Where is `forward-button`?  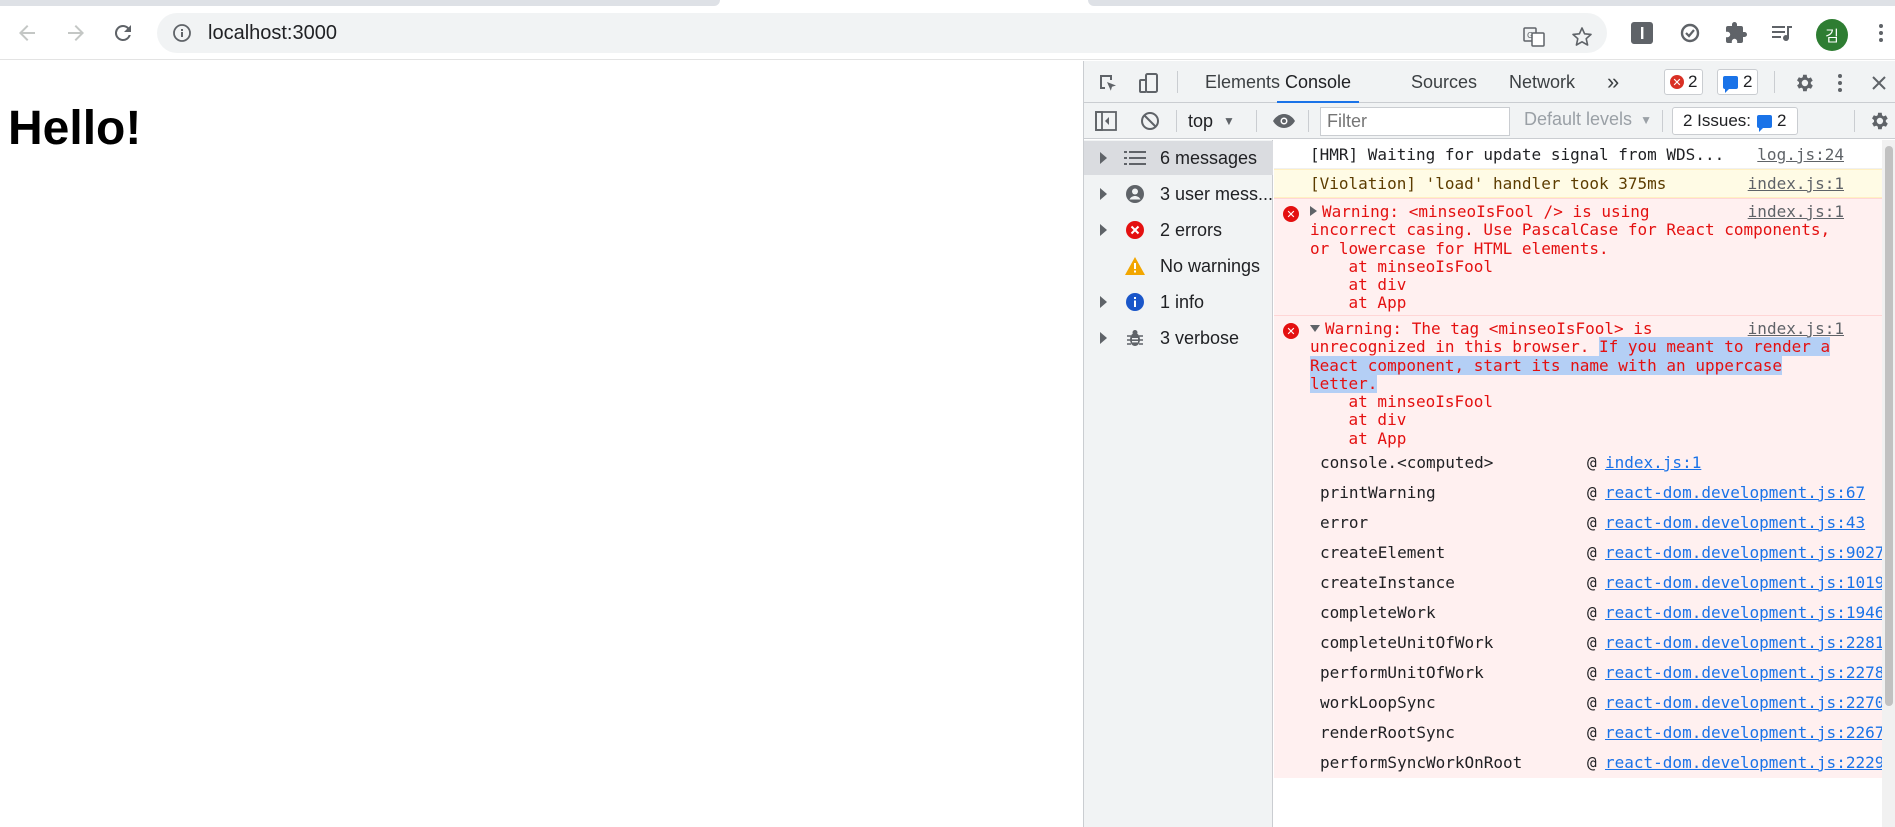
forward-button is located at coordinates (76, 33).